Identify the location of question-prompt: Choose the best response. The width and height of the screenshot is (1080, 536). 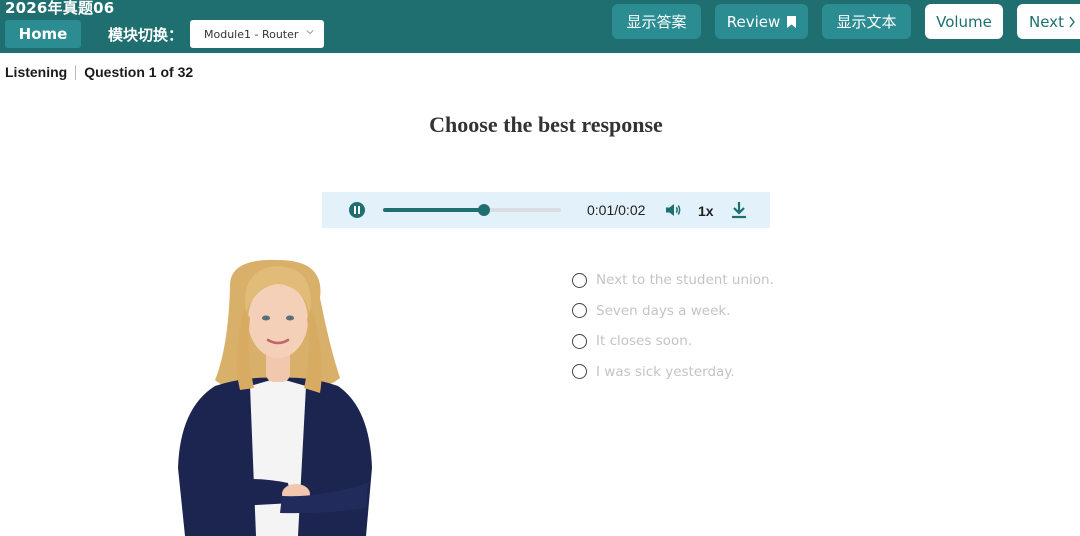
(546, 124).